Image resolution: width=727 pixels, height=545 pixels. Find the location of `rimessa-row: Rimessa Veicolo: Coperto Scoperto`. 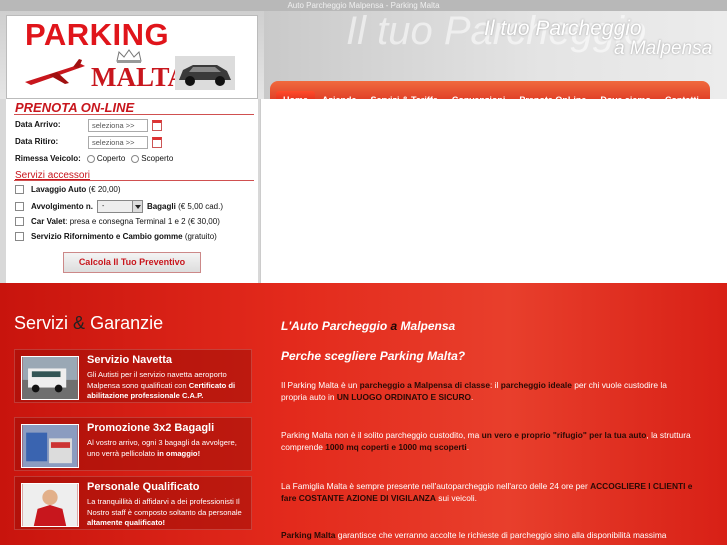

rimessa-row: Rimessa Veicolo: Coperto Scoperto is located at coordinates (94, 158).